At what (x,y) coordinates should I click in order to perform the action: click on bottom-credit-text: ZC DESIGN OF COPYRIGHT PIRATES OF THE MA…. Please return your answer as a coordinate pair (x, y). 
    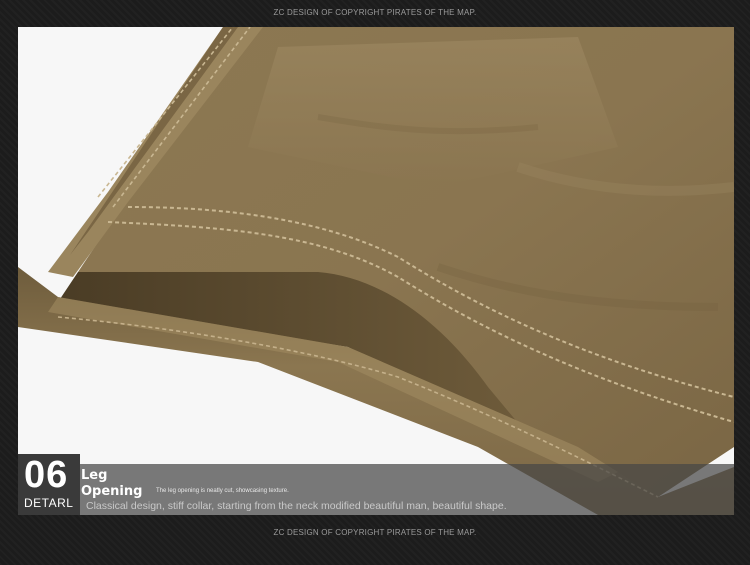
    Looking at the image, I should click on (375, 532).